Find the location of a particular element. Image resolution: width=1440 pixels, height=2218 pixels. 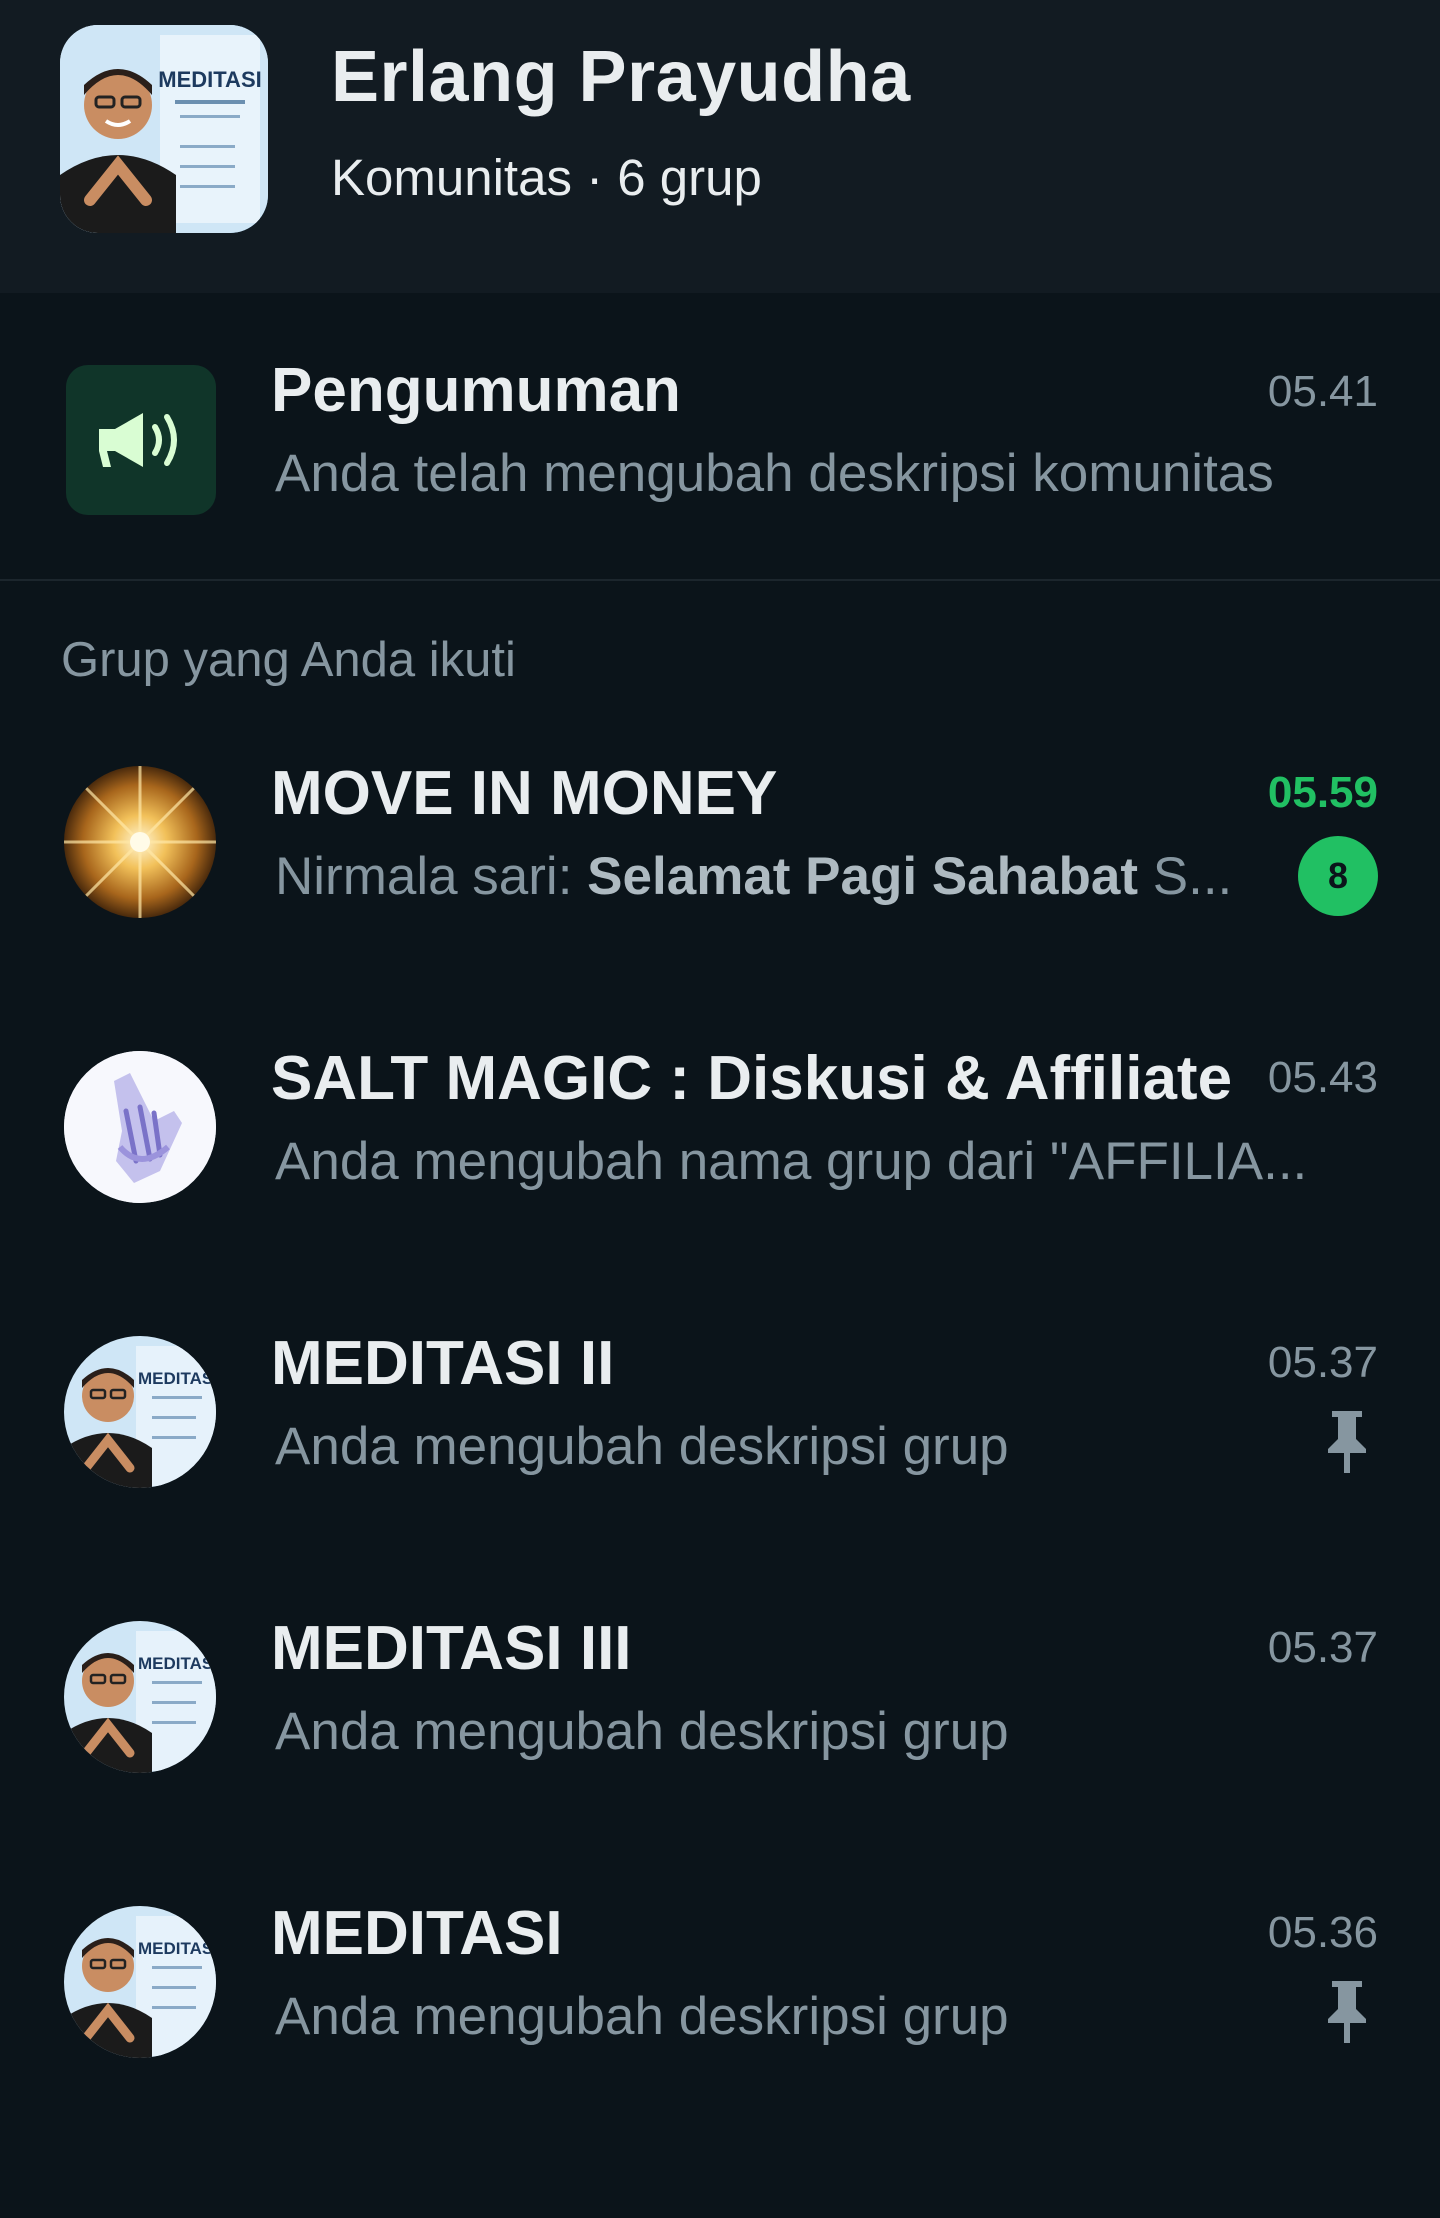

announcement-time: 05.41 is located at coordinates (1322, 391).